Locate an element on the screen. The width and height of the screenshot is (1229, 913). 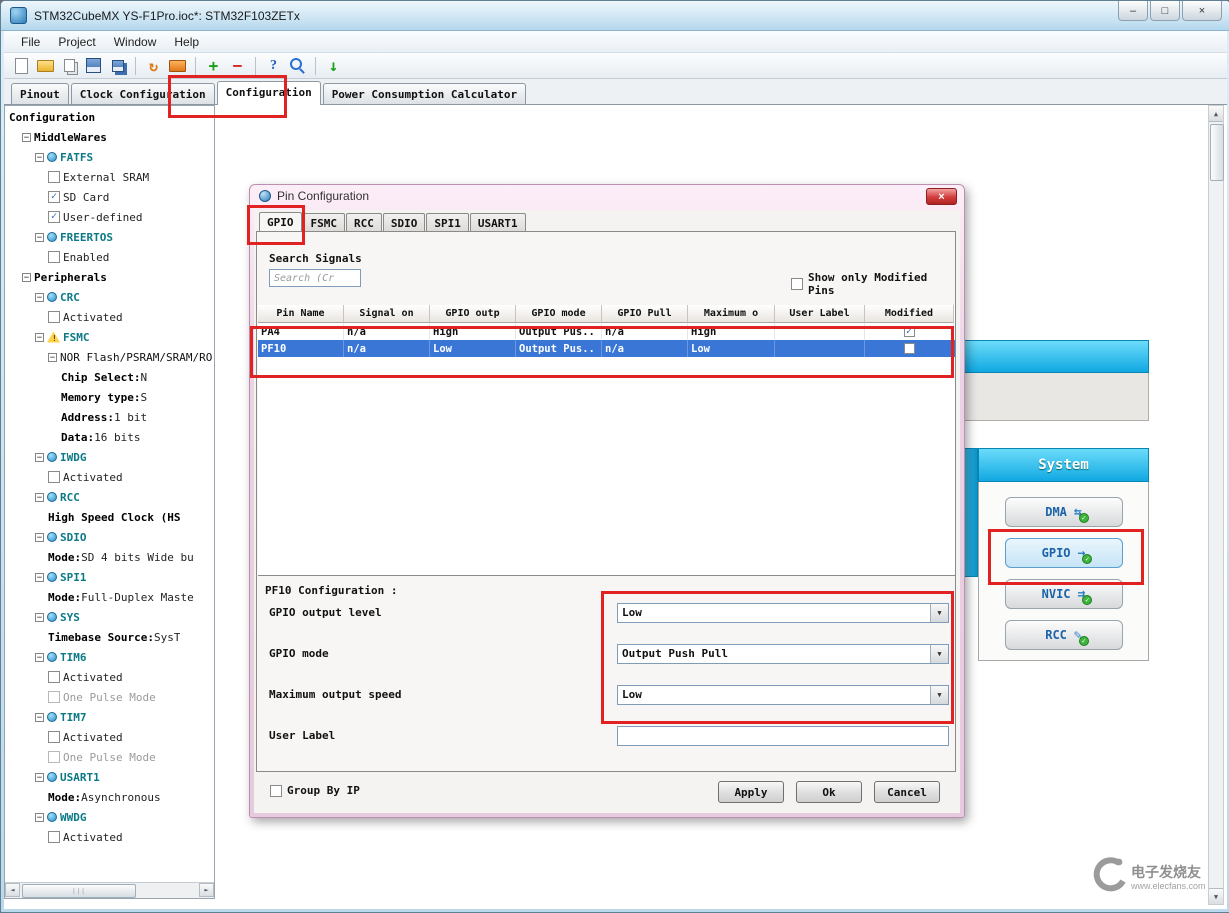
search-input is located at coordinates (315, 278).